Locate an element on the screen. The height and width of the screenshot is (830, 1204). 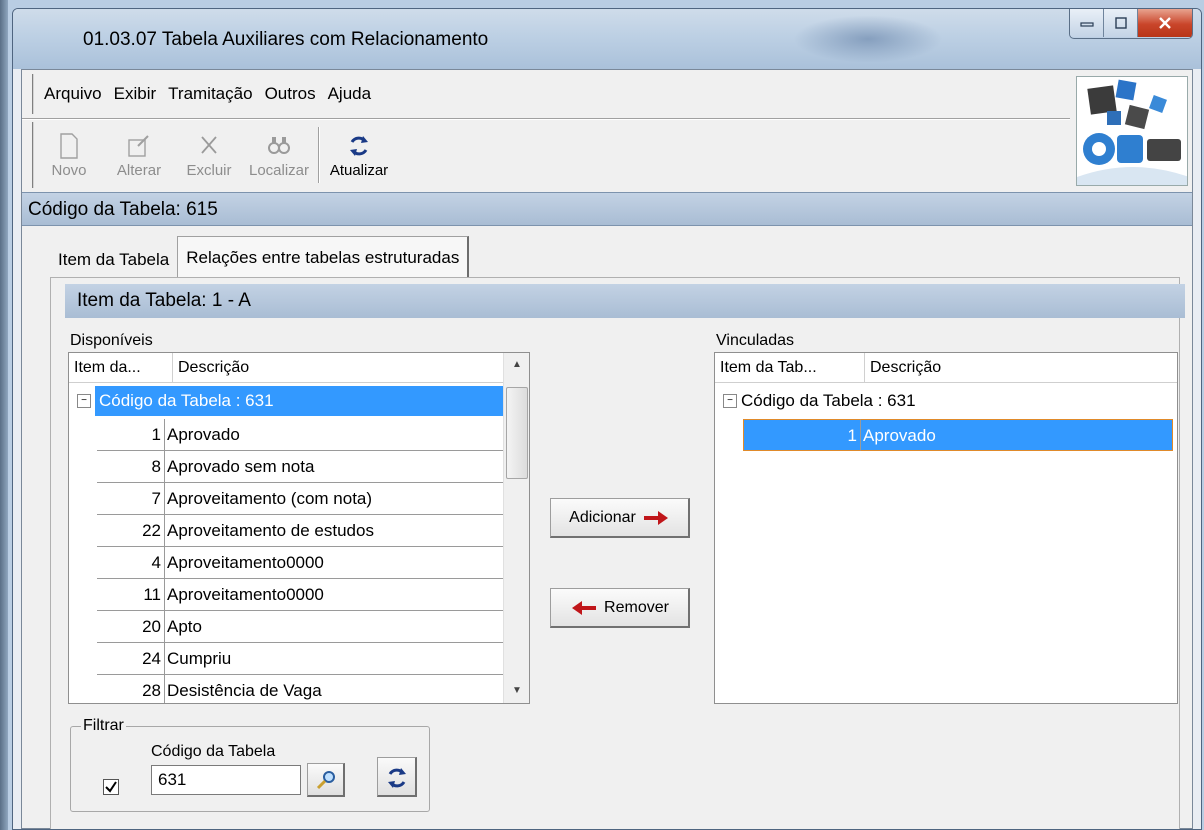
vinculadas-header: Item da Tab... Descrição is located at coordinates (946, 368).